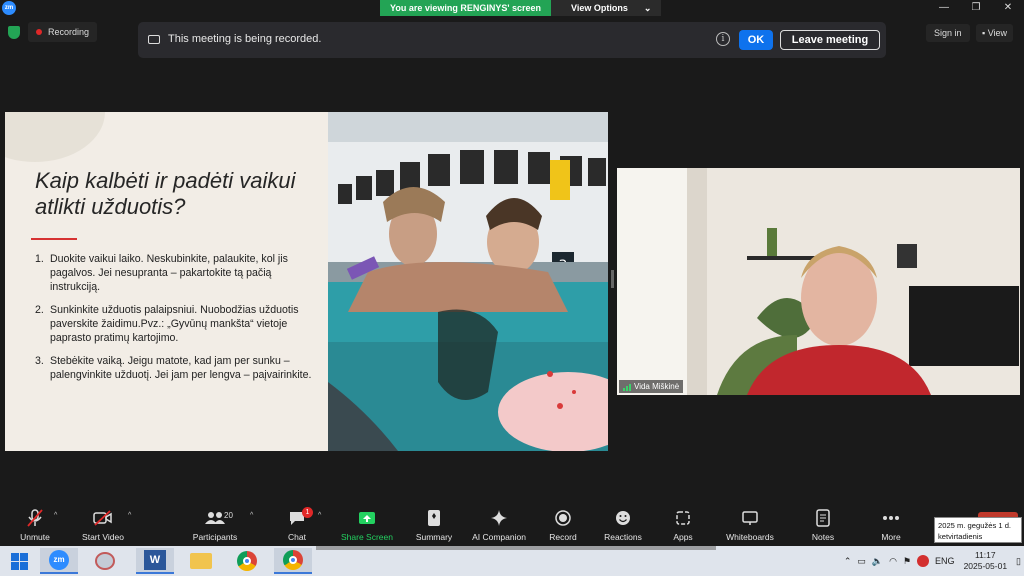  I want to click on summary-label: Summary, so click(434, 537).